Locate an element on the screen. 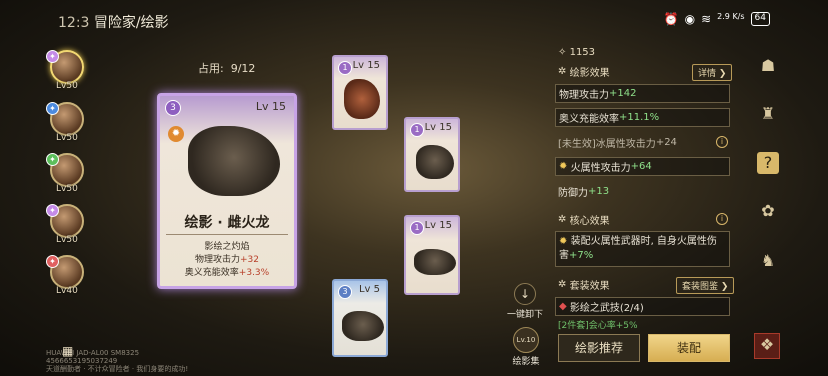  card-level: Lv 5 is located at coordinates (369, 289).